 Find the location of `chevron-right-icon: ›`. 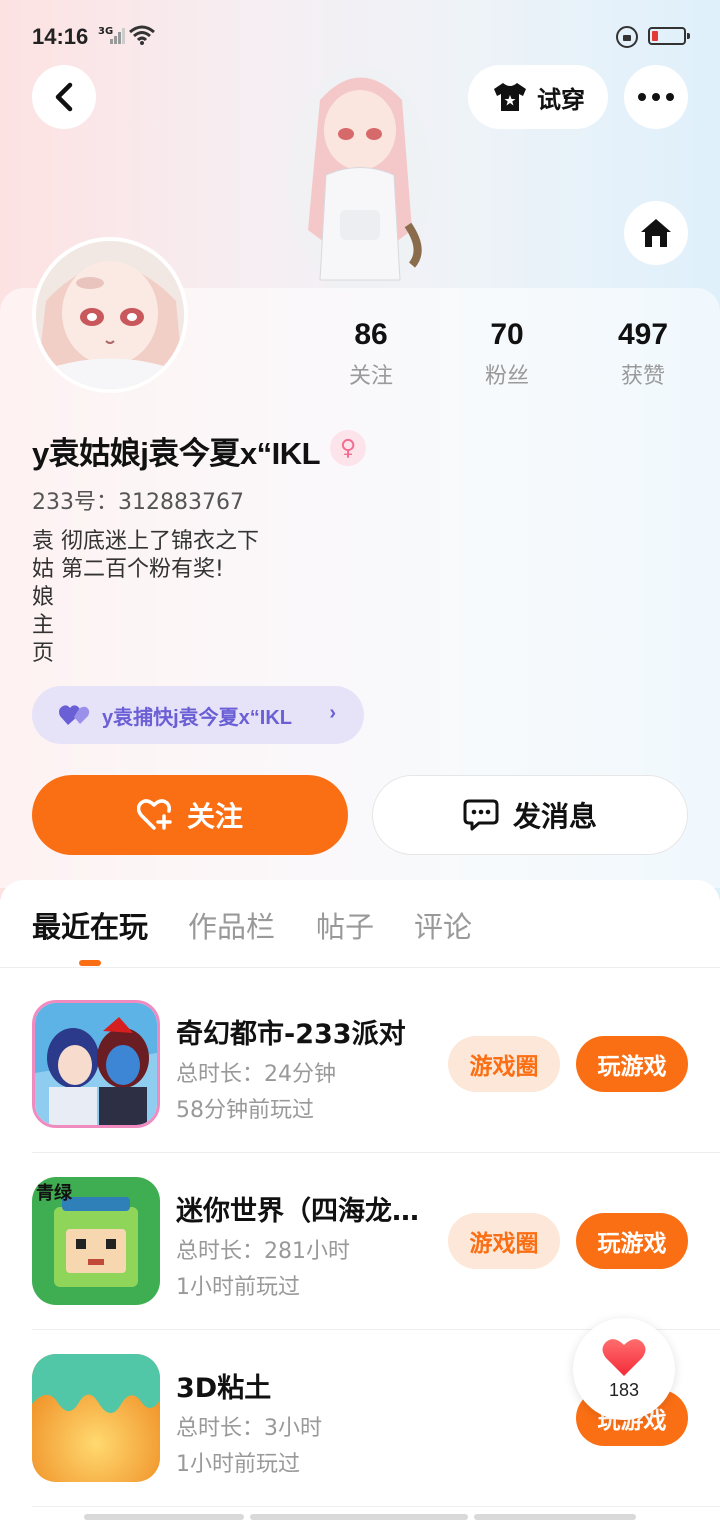

chevron-right-icon: › is located at coordinates (332, 713).